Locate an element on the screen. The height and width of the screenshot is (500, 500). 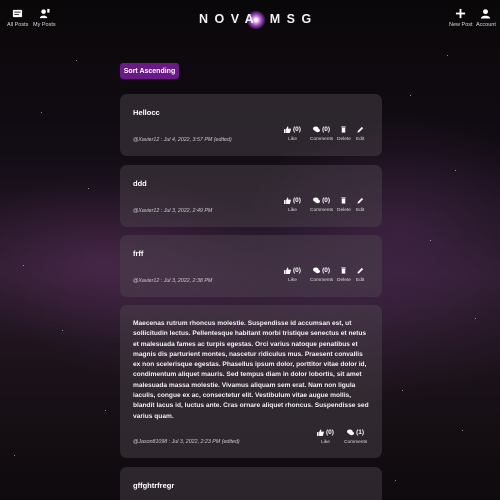
comments-count: (1) is located at coordinates (360, 432).